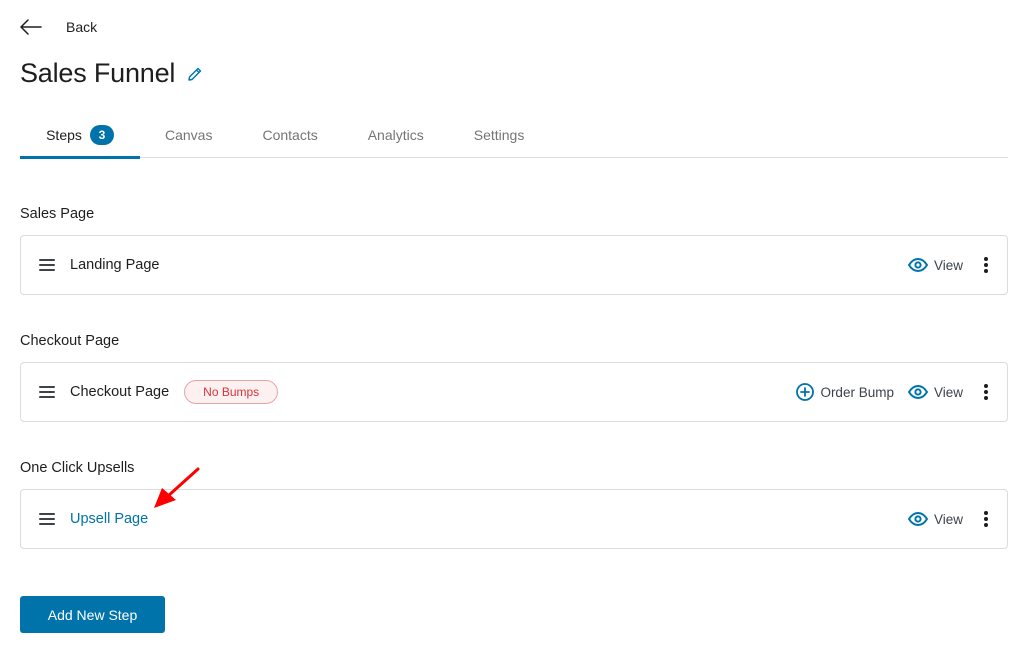  I want to click on back-button: Back, so click(58, 27).